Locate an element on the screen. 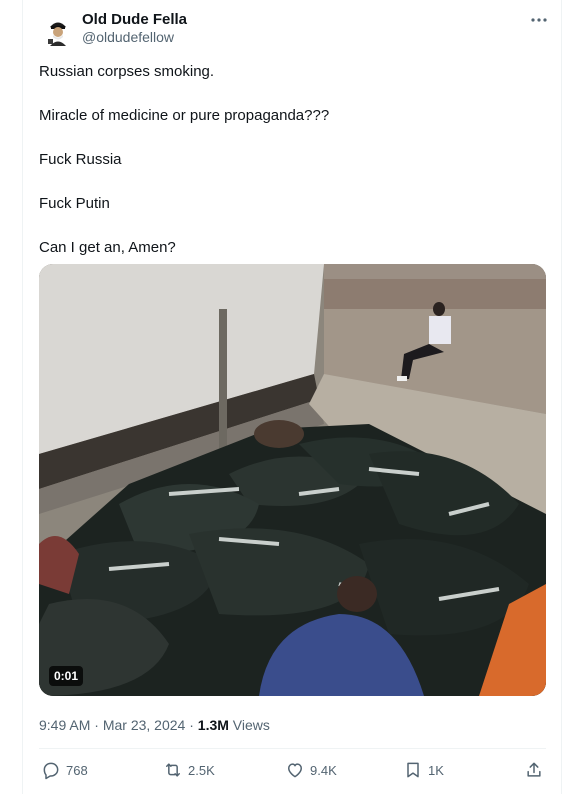  tweet-line: Fuck Putin is located at coordinates (74, 203).